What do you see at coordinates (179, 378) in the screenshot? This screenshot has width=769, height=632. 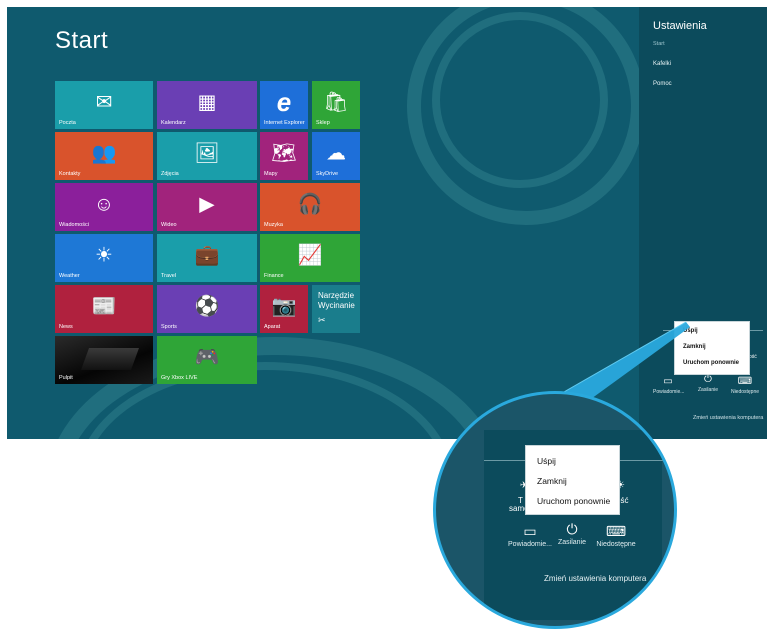 I see `tile-label: Gry Xbox LIVE` at bounding box center [179, 378].